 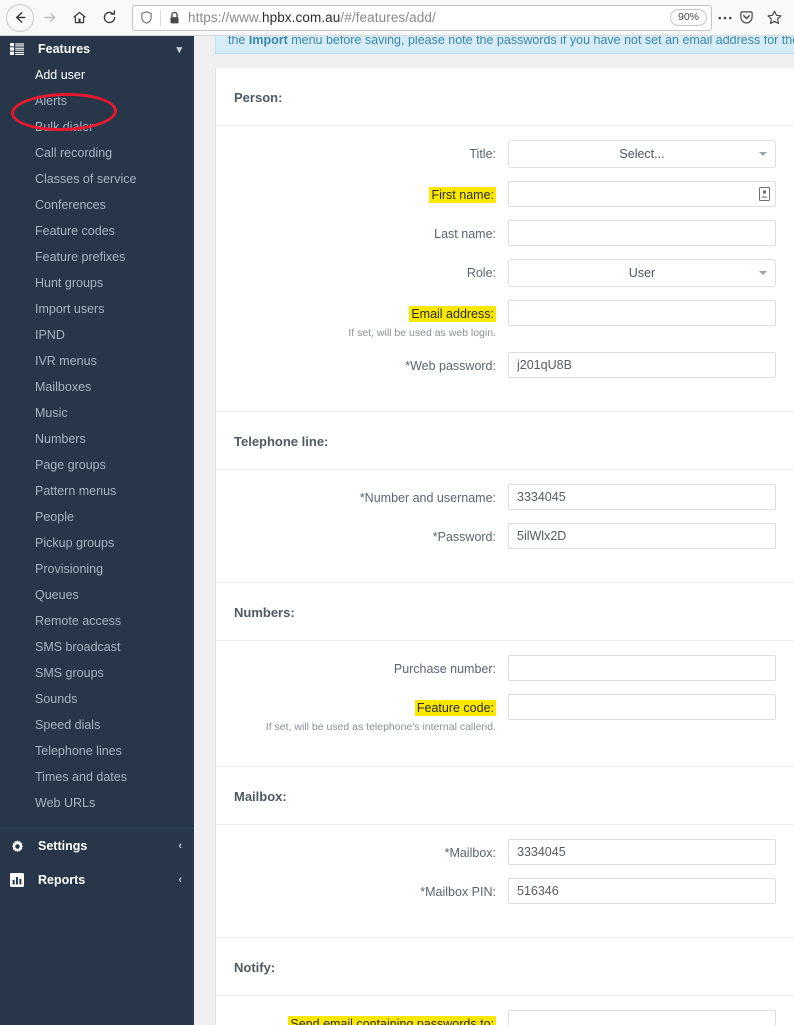 I want to click on sidebar-item-alerts: Alerts, so click(x=97, y=101).